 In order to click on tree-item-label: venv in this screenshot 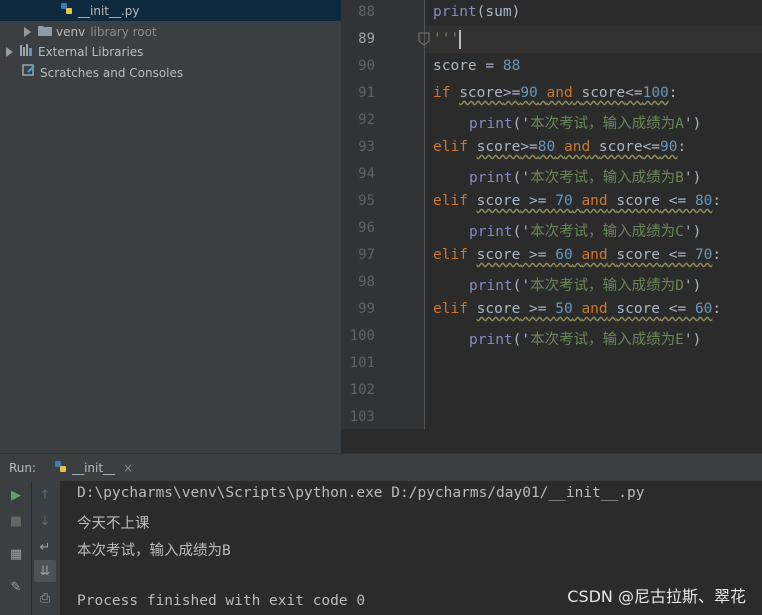, I will do `click(71, 31)`.